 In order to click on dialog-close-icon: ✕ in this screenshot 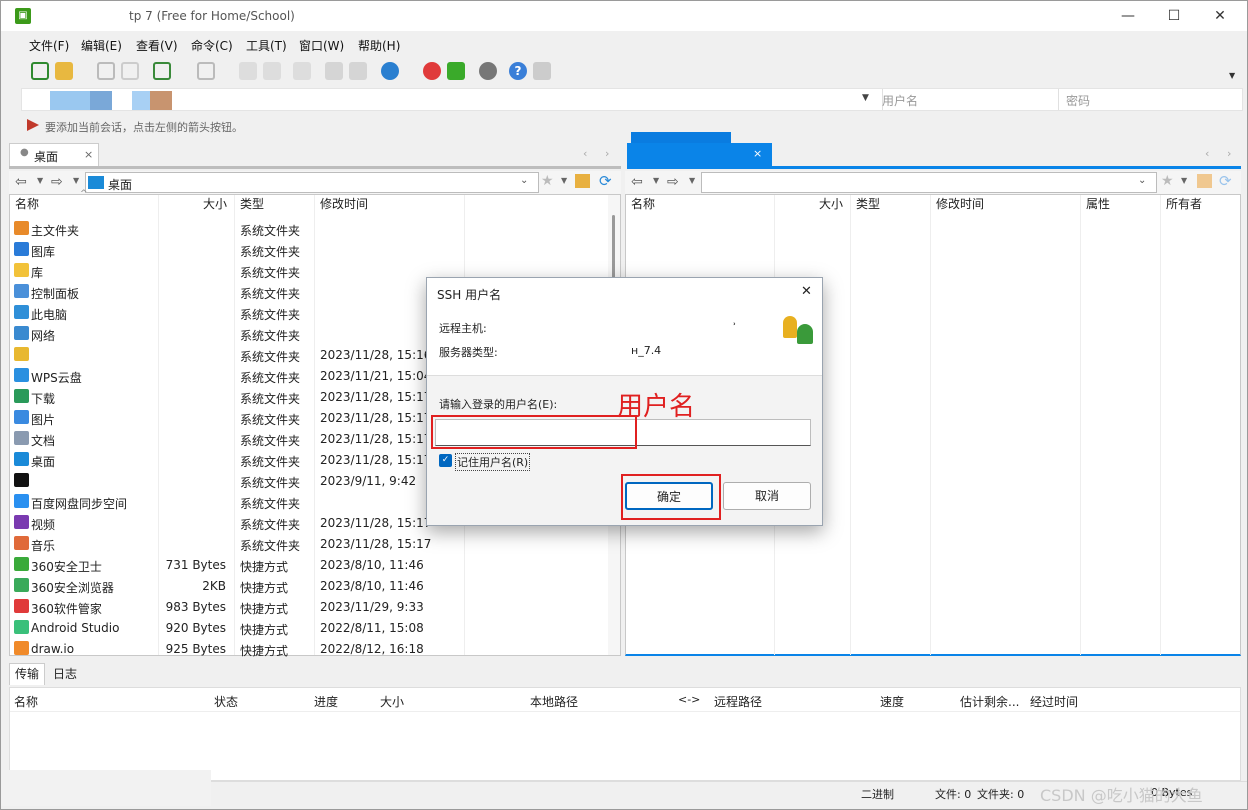, I will do `click(806, 291)`.